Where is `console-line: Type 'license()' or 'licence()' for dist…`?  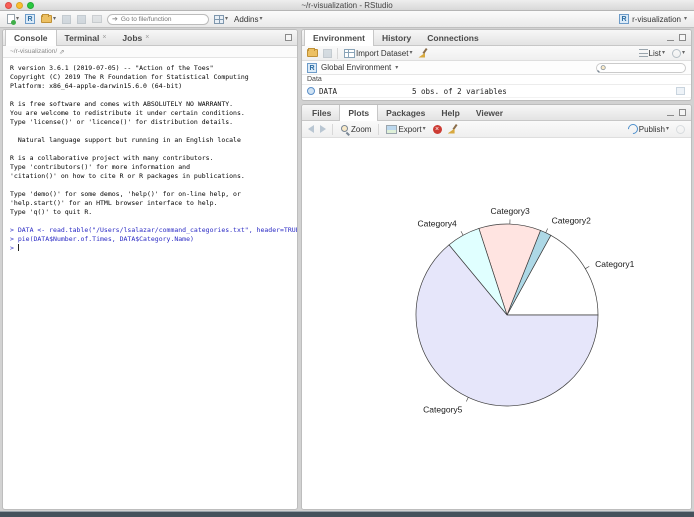 console-line: Type 'license()' or 'licence()' for dist… is located at coordinates (122, 122).